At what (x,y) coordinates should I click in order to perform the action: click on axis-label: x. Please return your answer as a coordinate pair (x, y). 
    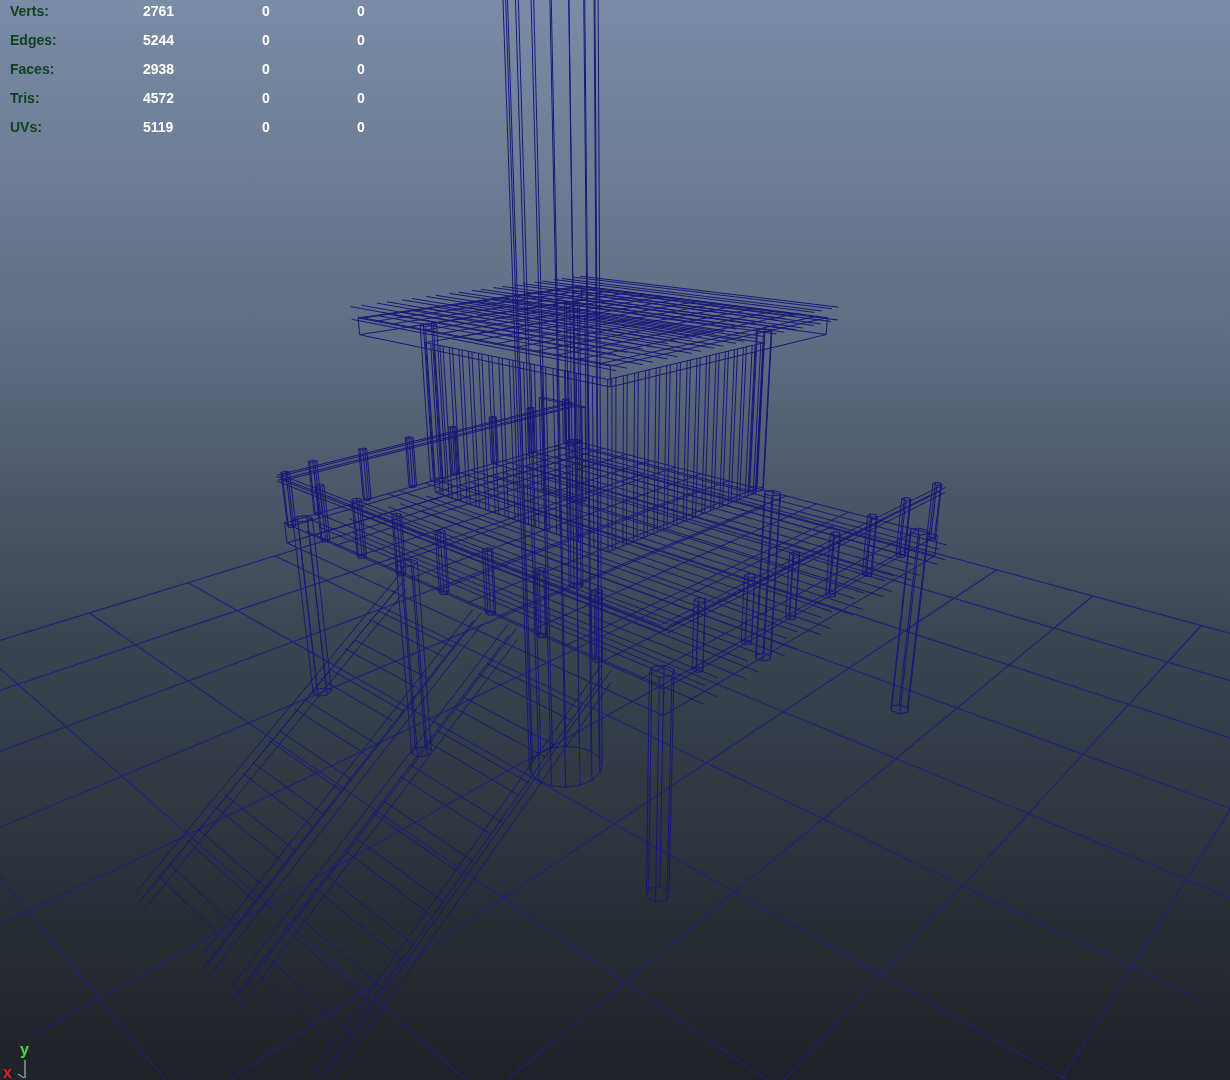
    Looking at the image, I should click on (7, 1072).